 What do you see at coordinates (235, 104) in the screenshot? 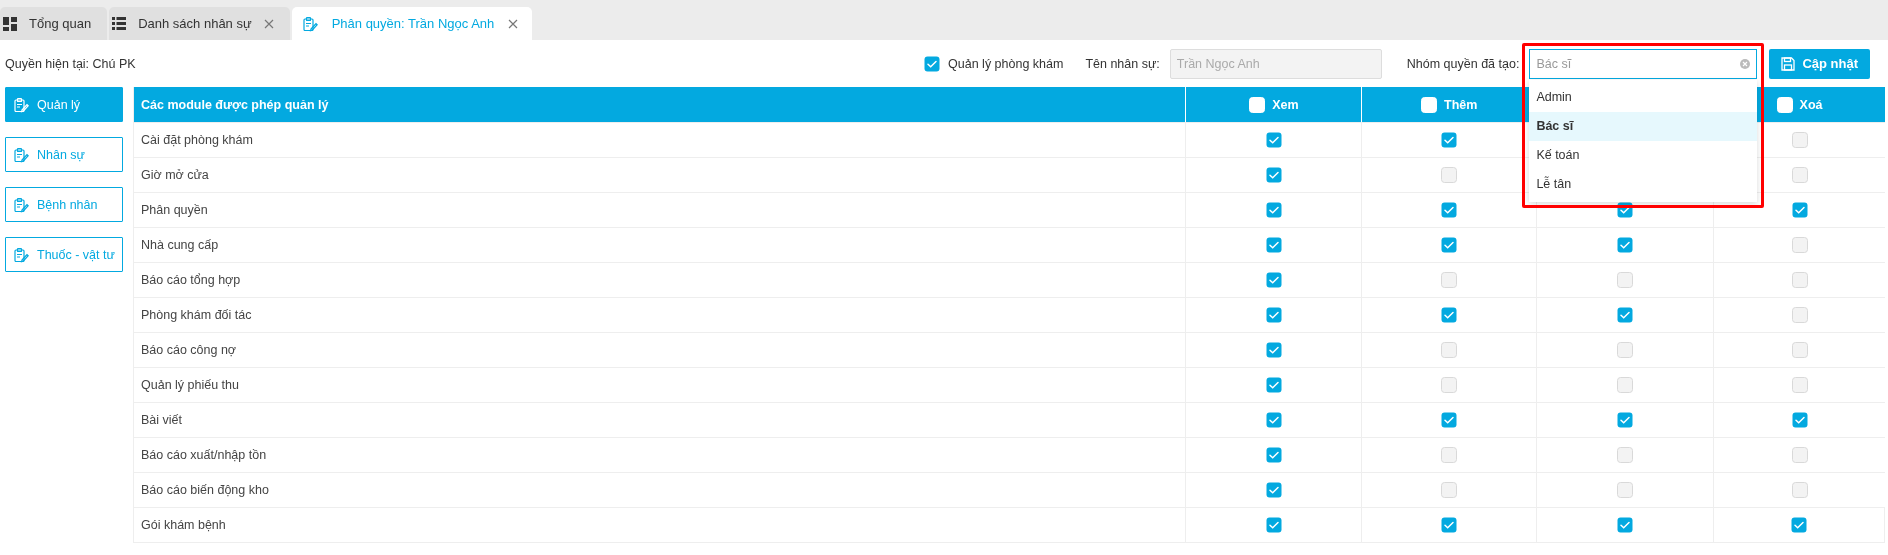
I see `column-header: Các module được phép quản lý` at bounding box center [235, 104].